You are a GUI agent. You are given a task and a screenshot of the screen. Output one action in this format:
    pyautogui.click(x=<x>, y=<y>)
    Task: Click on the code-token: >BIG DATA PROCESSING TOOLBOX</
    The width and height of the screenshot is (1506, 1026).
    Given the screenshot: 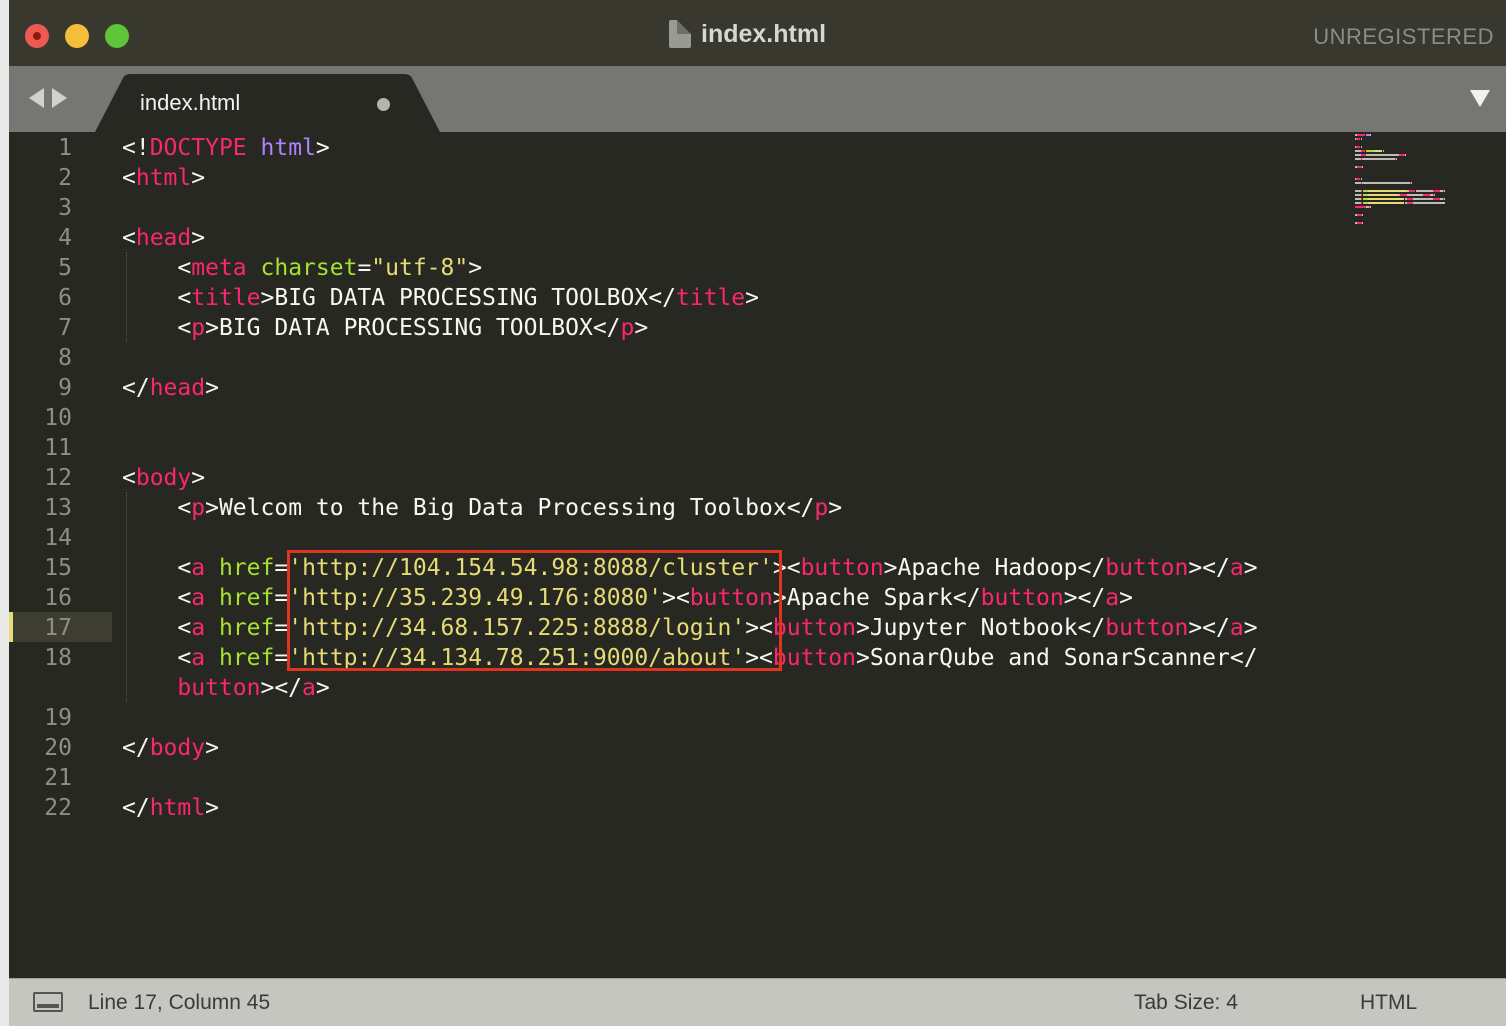 What is the action you would take?
    pyautogui.click(x=413, y=328)
    